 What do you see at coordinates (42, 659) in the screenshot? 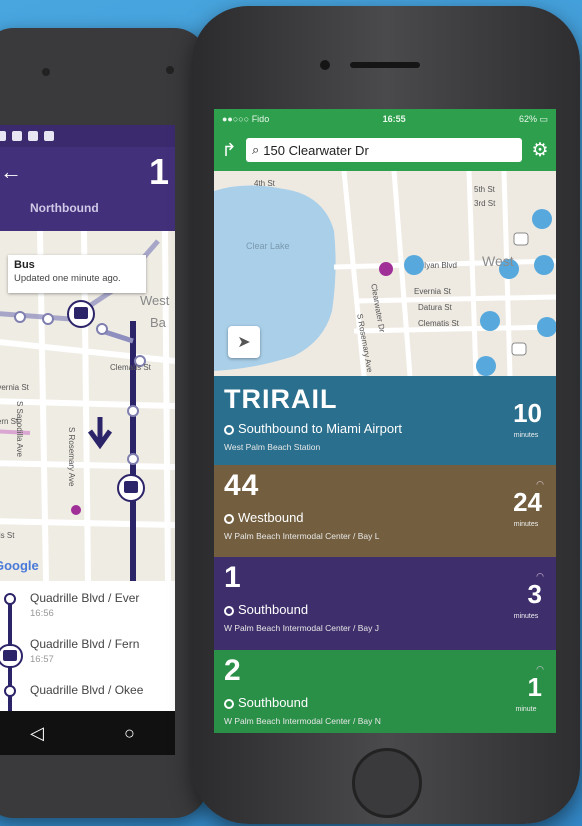
I see `stop-time: 16:57` at bounding box center [42, 659].